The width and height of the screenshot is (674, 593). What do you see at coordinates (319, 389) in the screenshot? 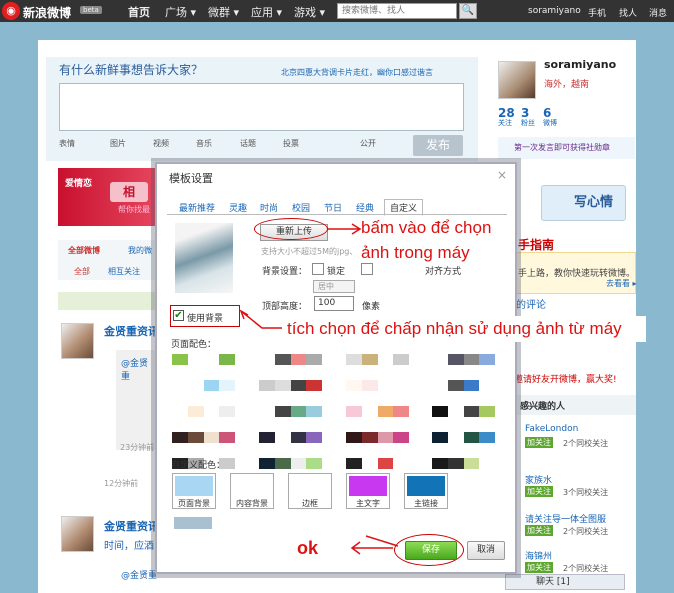
I see `annotation-arrows` at bounding box center [319, 389].